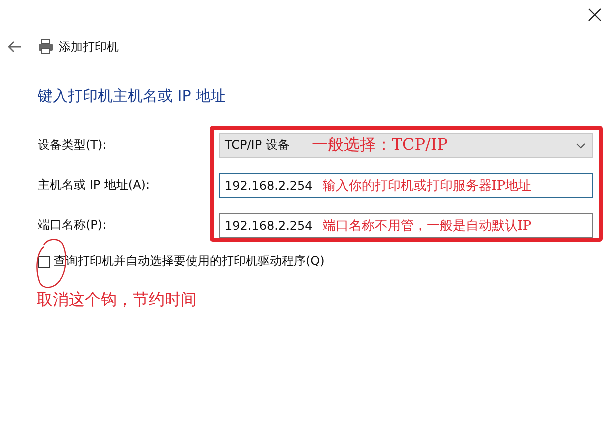 This screenshot has width=614, height=442. I want to click on page-heading: 键入打印机主机名或 IP 地址, so click(133, 97).